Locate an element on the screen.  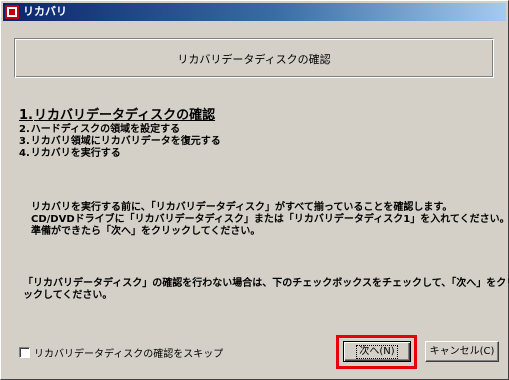
step-item: 3.リカバリ領域にリカバリデータを復元する is located at coordinates (120, 142).